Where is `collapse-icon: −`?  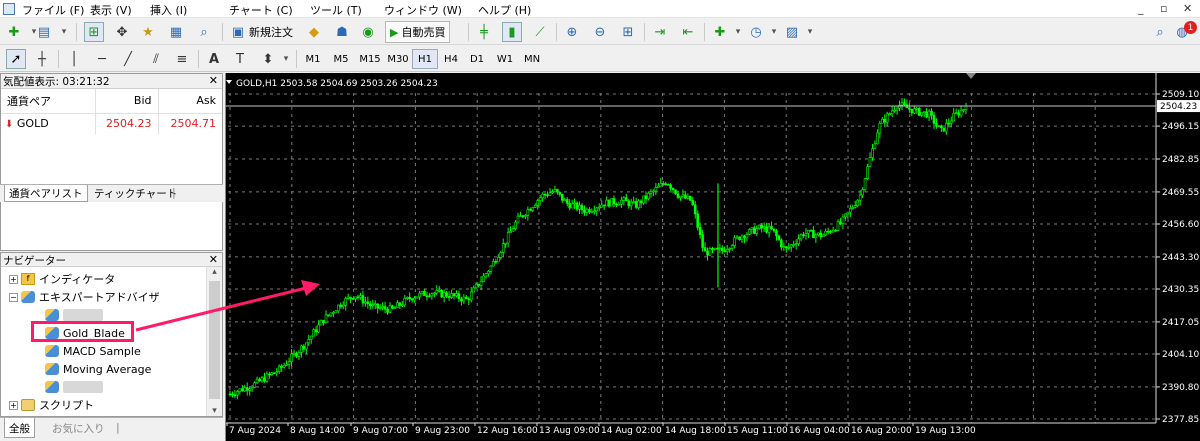 collapse-icon: − is located at coordinates (13, 297).